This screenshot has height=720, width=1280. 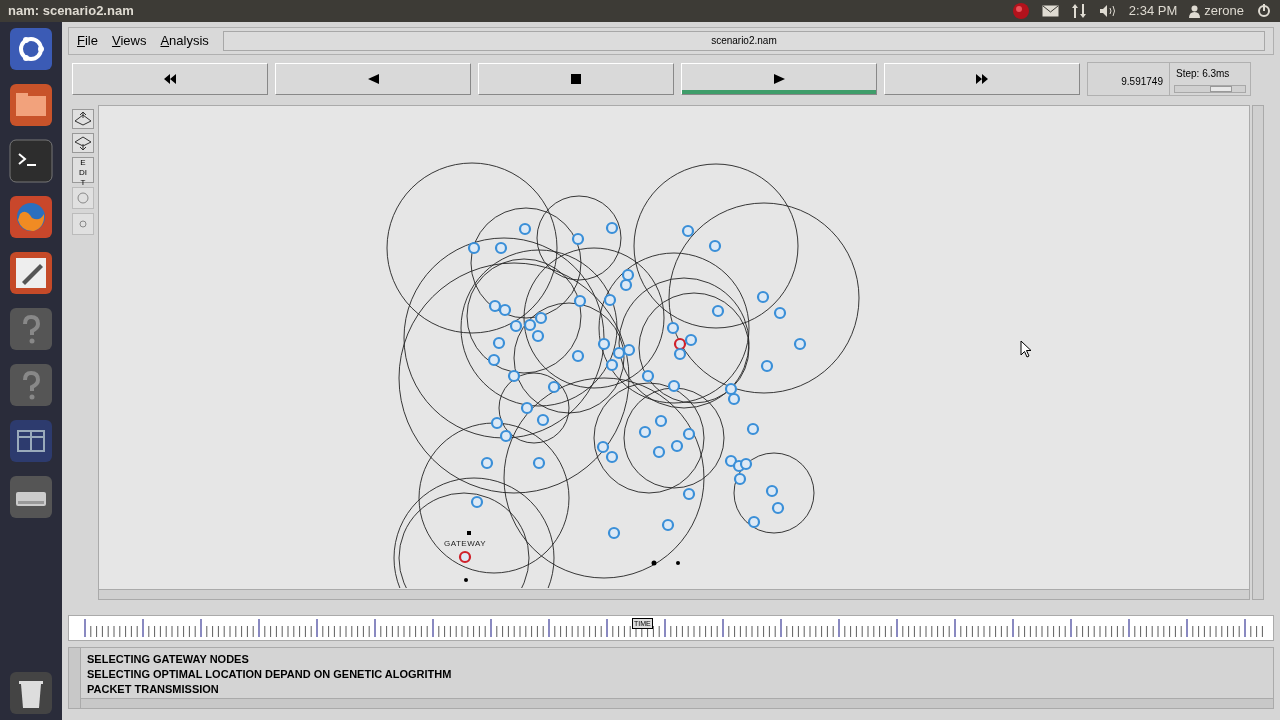 I want to click on menu-item: File, so click(x=87, y=41).